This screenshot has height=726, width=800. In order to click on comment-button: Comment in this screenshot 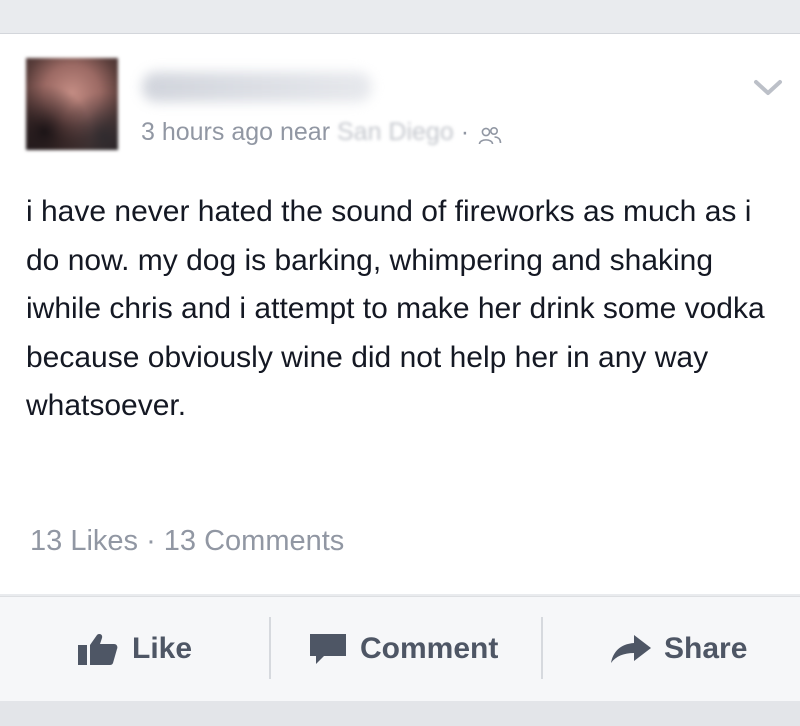, I will do `click(403, 649)`.